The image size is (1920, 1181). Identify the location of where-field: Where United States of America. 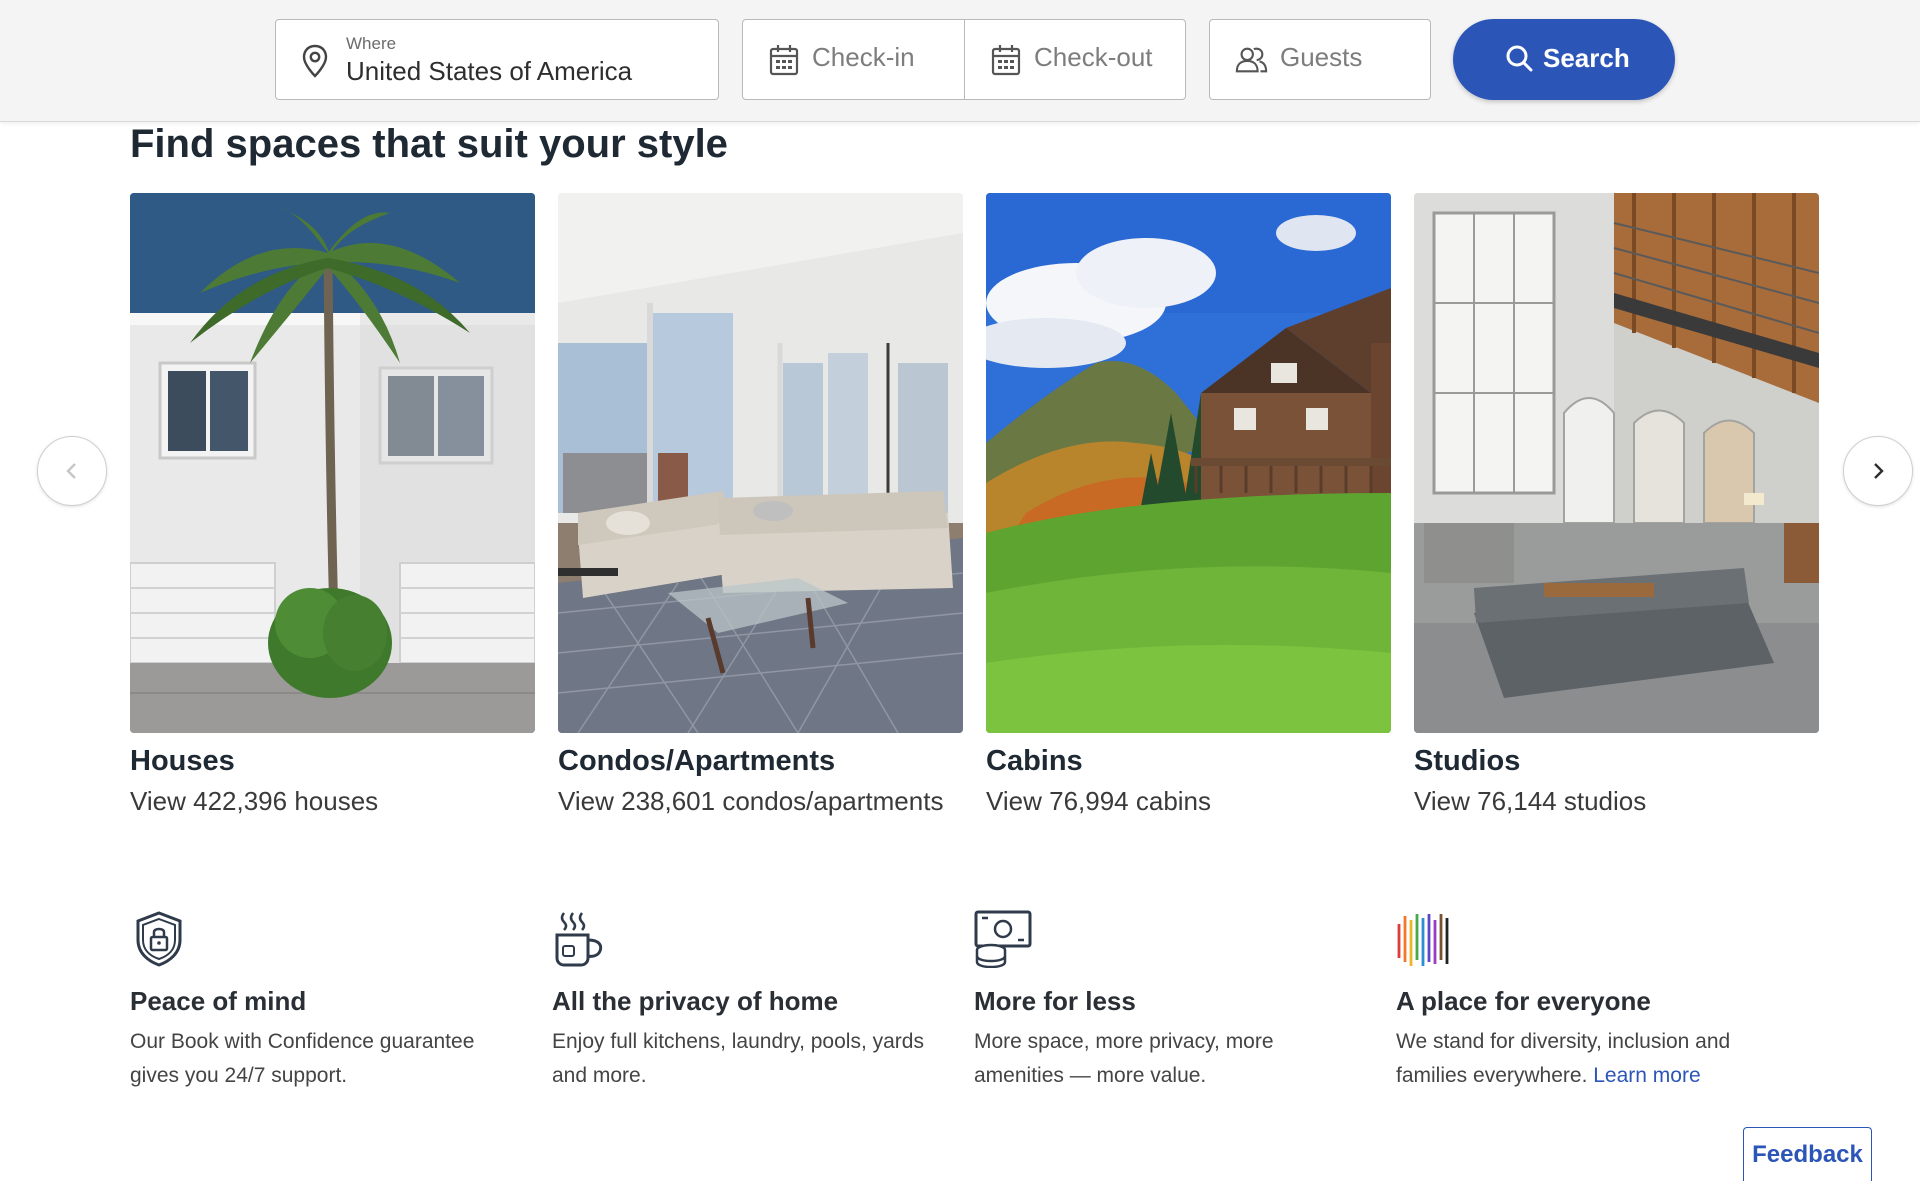
(497, 59).